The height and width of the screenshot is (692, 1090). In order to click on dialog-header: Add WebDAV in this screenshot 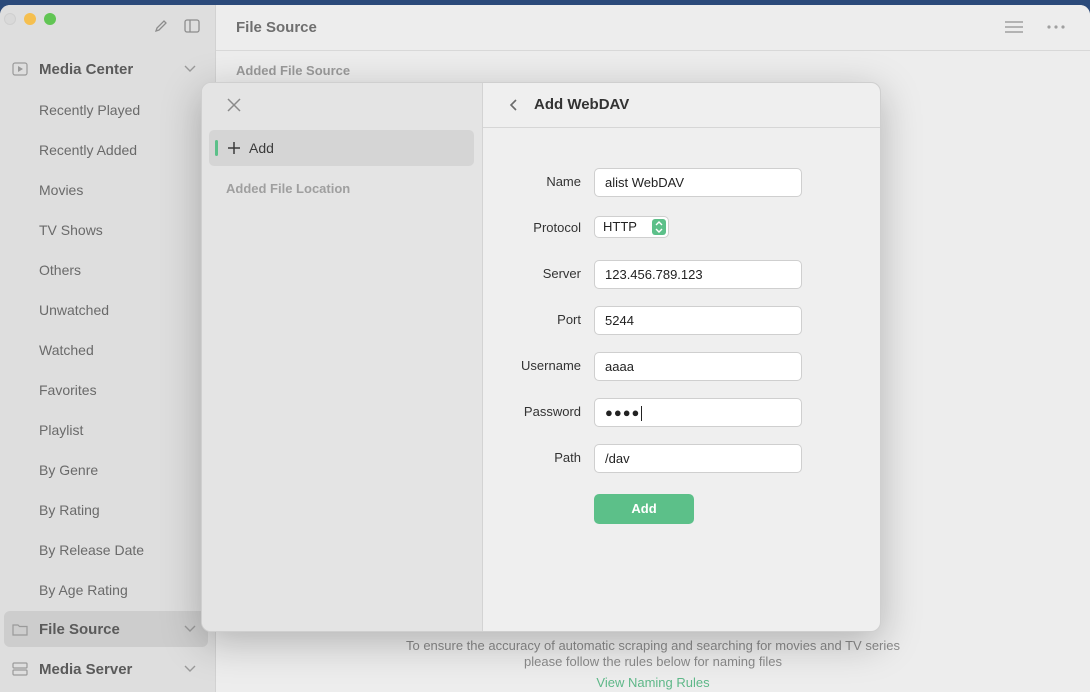, I will do `click(681, 105)`.